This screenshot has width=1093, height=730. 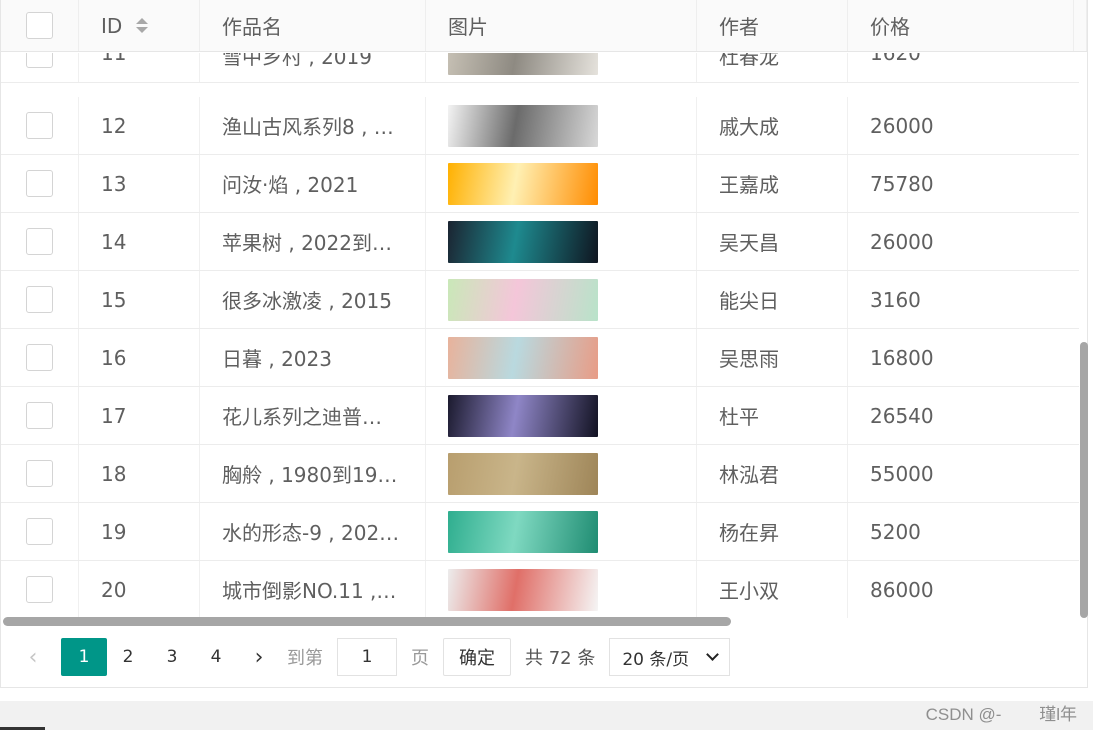 I want to click on author-text: 杜平, so click(x=739, y=417).